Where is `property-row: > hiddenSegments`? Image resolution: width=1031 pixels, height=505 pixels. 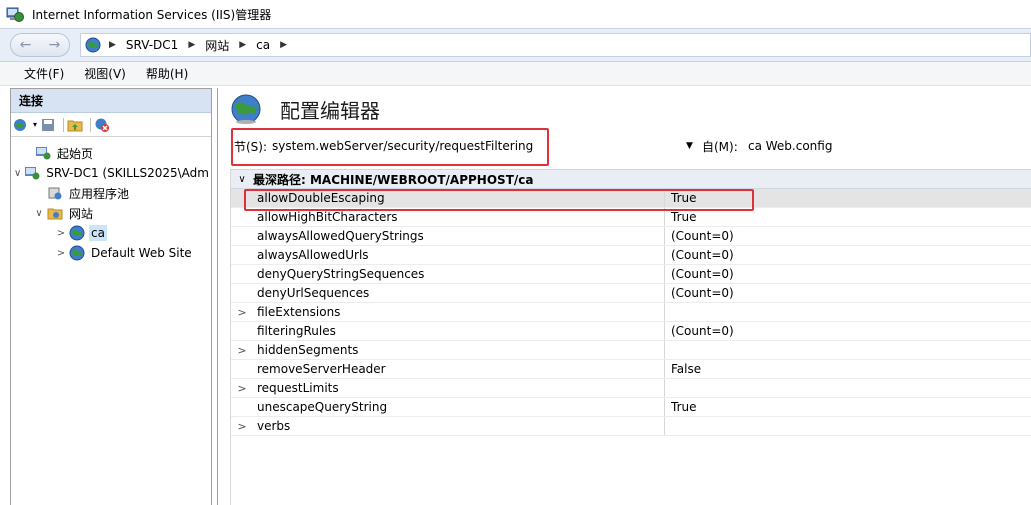 property-row: > hiddenSegments is located at coordinates (631, 350).